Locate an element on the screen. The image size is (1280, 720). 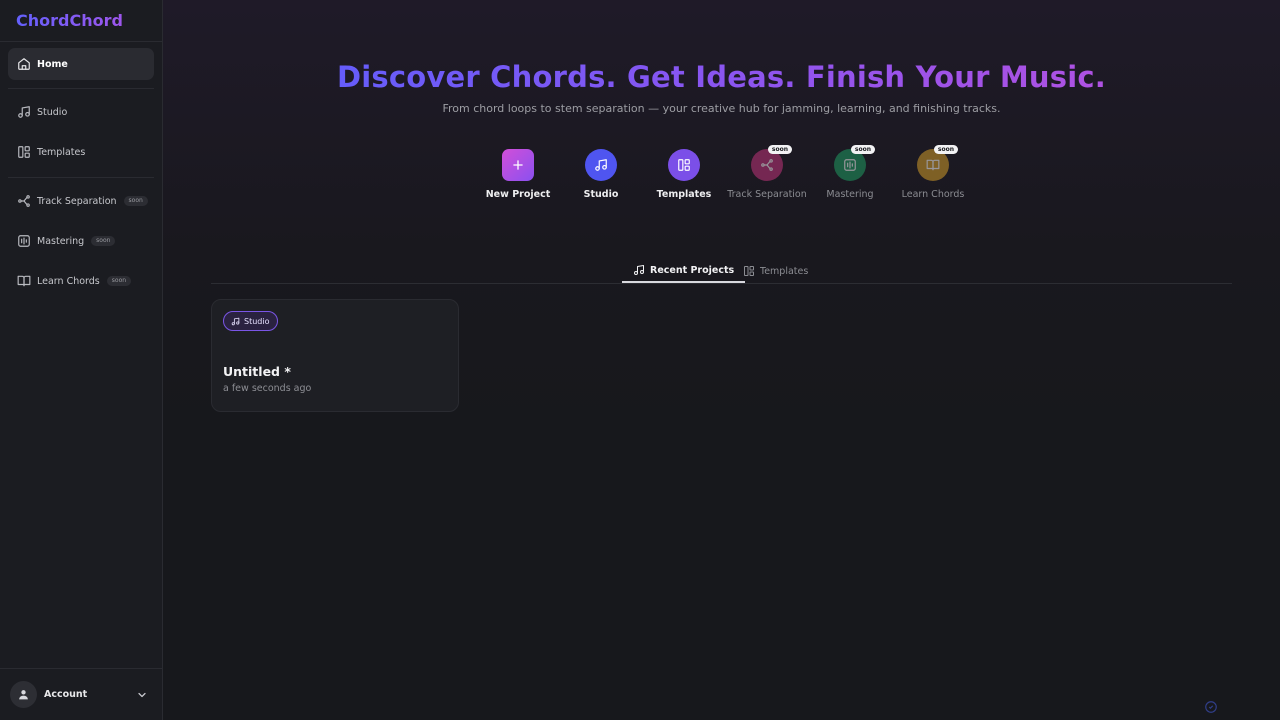
sidebar-item-learn-chords: Learn Chords soon is located at coordinates (81, 281).